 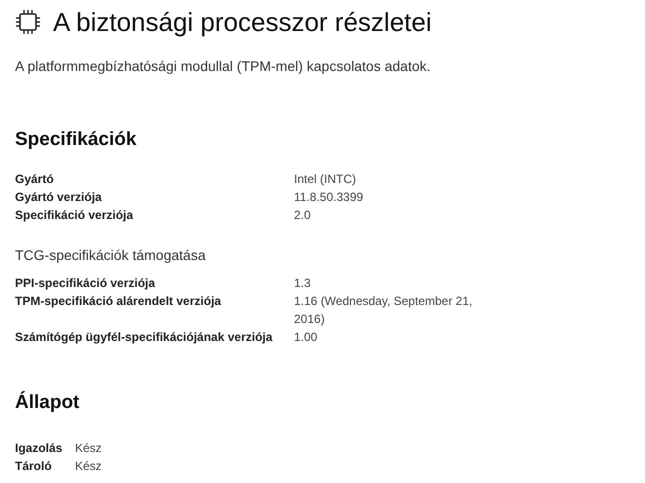 What do you see at coordinates (329, 197) in the screenshot?
I see `property-value: 11.8.50.3399` at bounding box center [329, 197].